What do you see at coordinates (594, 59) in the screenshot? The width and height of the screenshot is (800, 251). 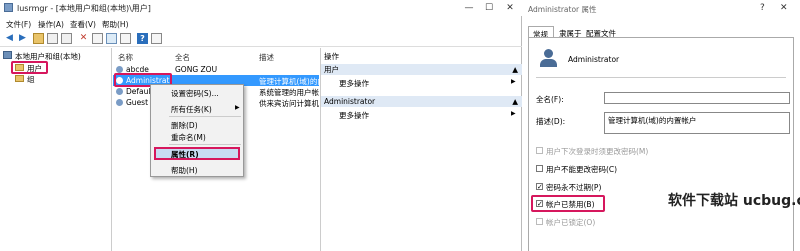 I see `user-name-display: Administrator` at bounding box center [594, 59].